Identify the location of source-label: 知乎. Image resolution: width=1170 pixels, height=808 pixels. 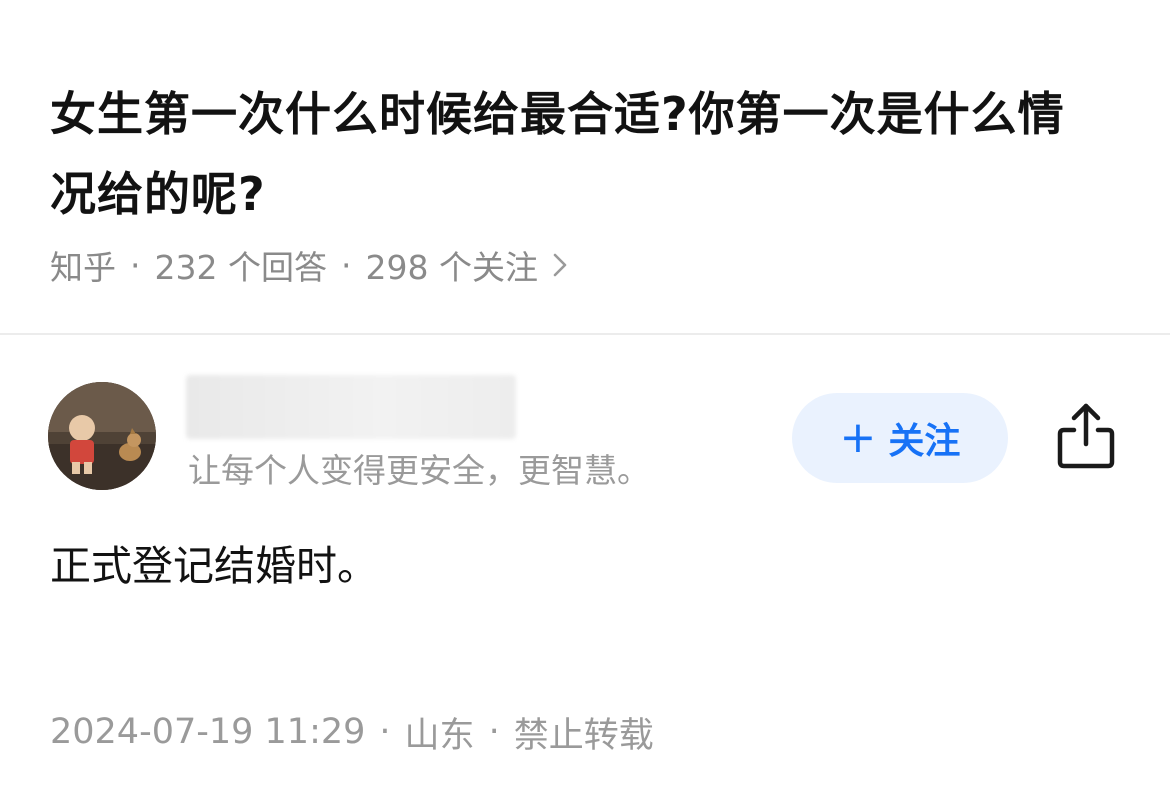
(83, 267).